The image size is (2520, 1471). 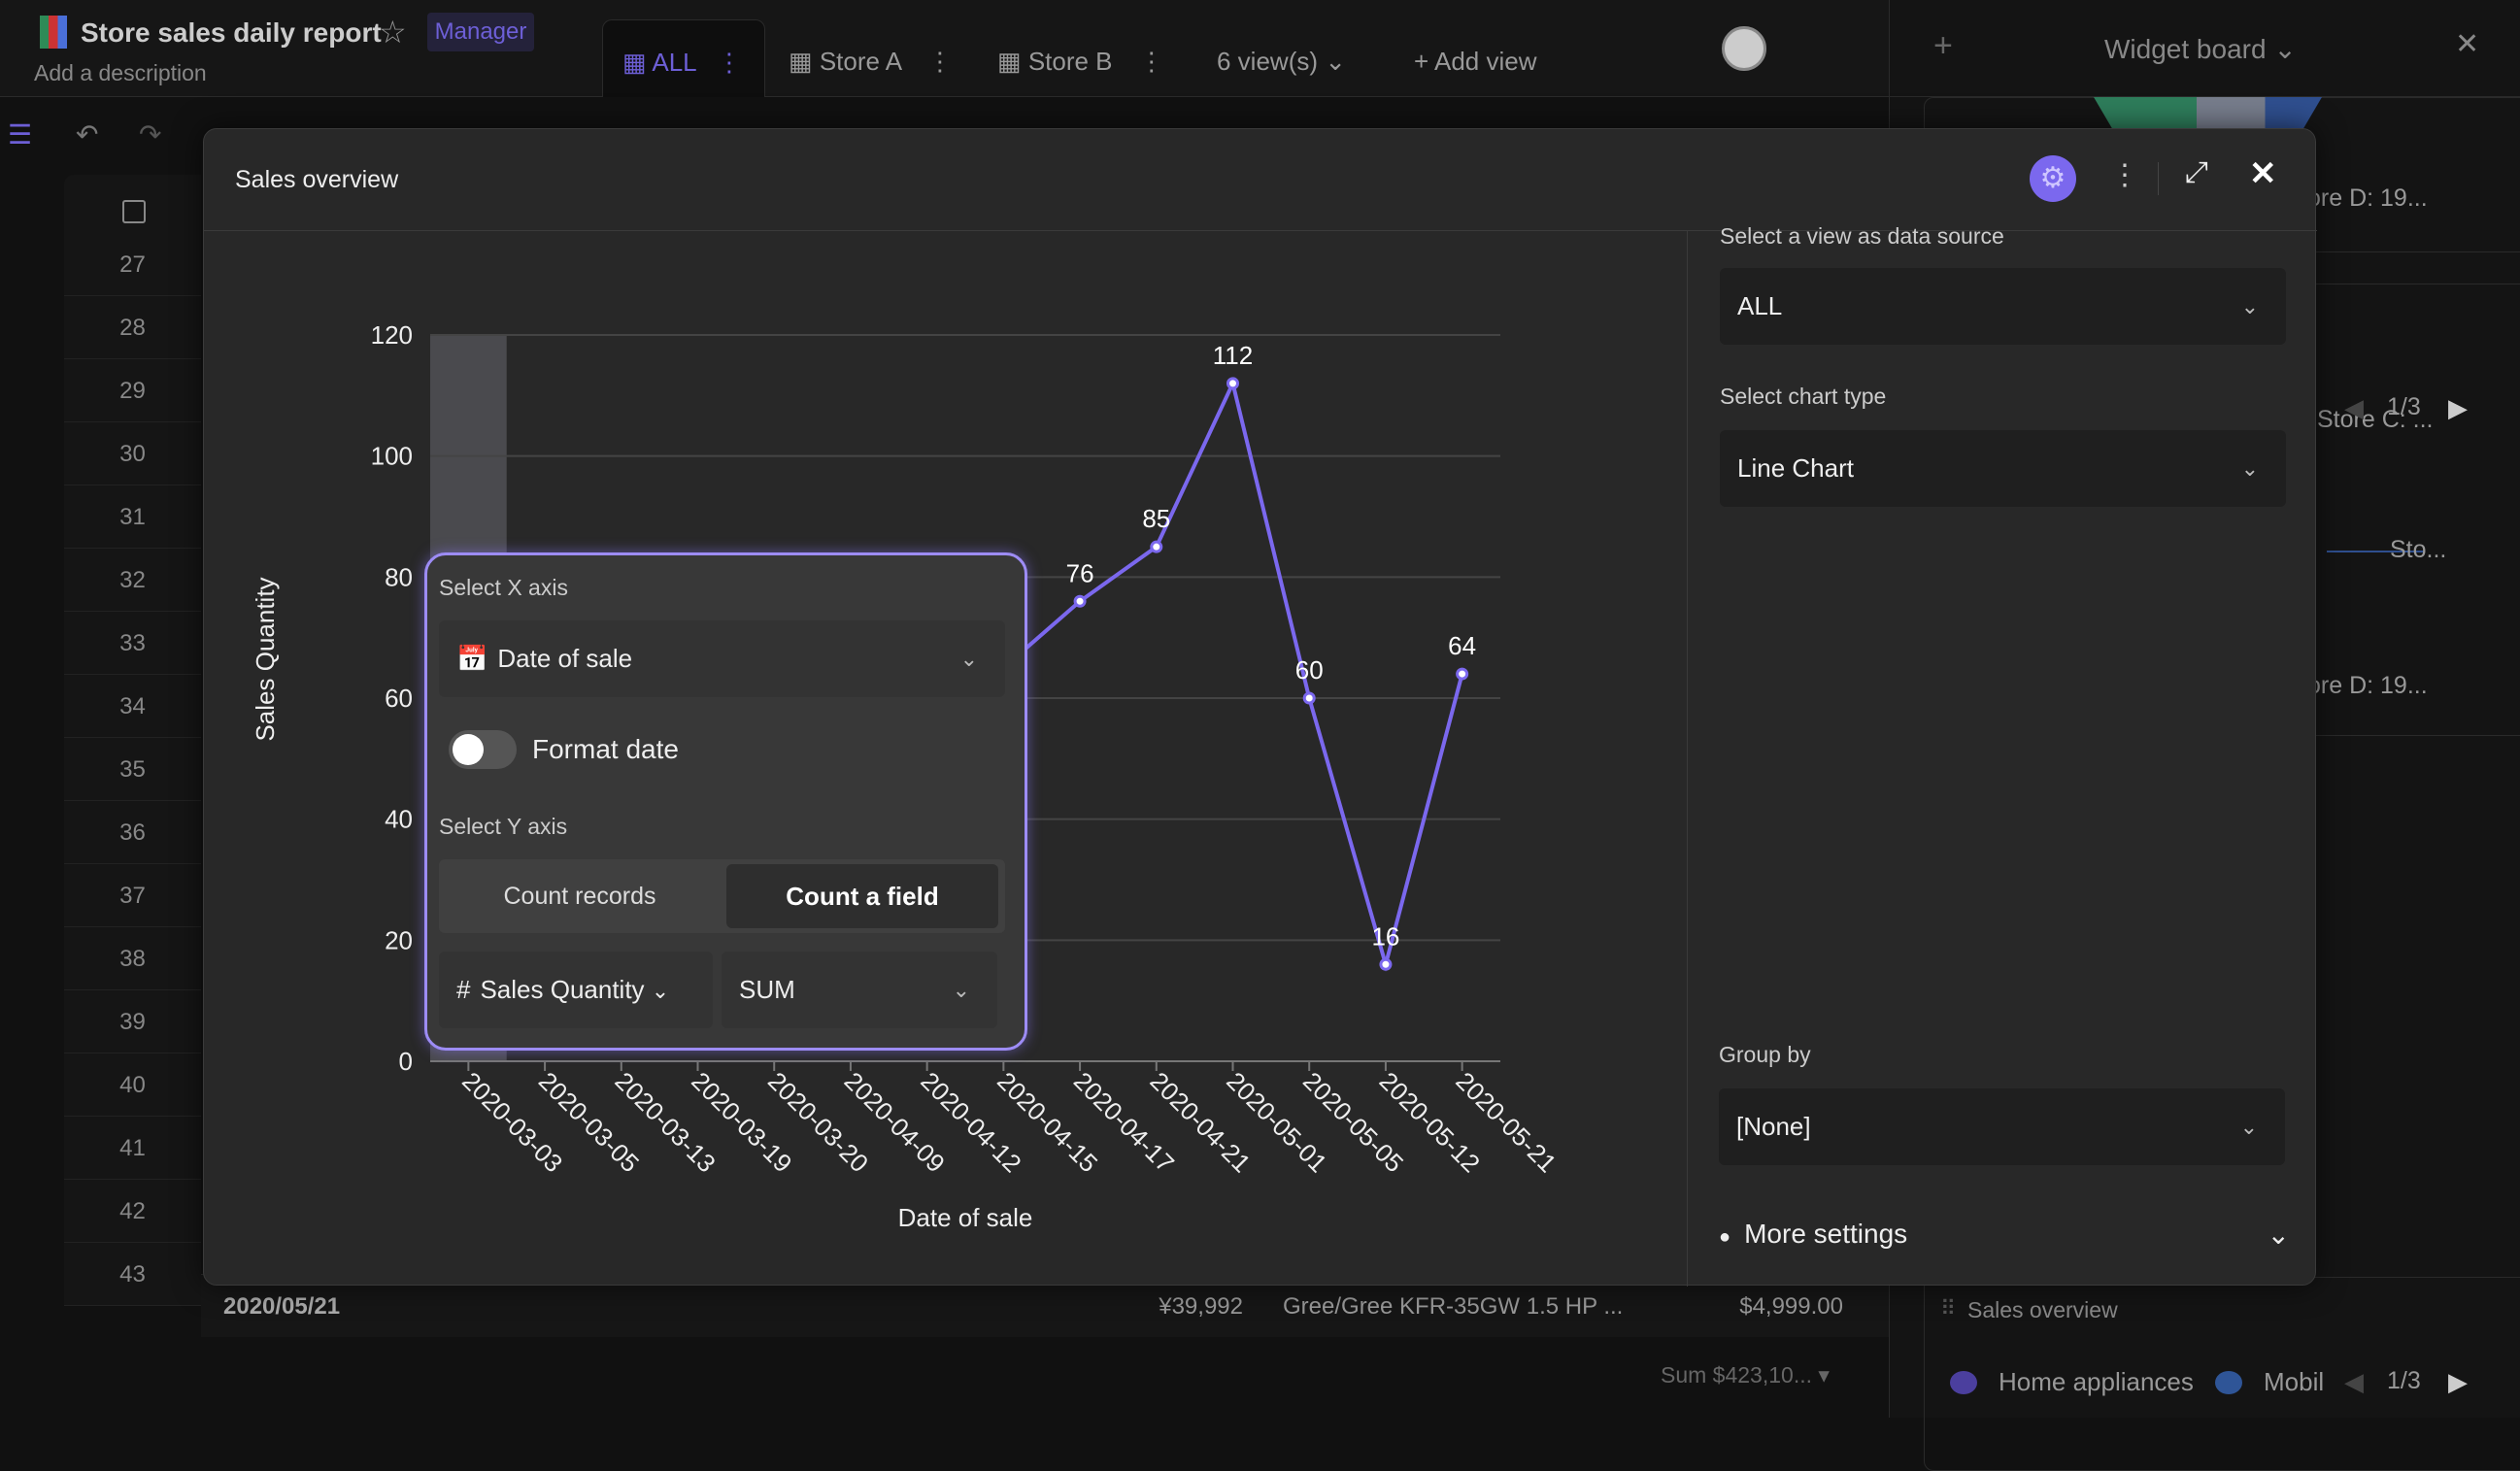 What do you see at coordinates (132, 770) in the screenshot?
I see `row-number: 35` at bounding box center [132, 770].